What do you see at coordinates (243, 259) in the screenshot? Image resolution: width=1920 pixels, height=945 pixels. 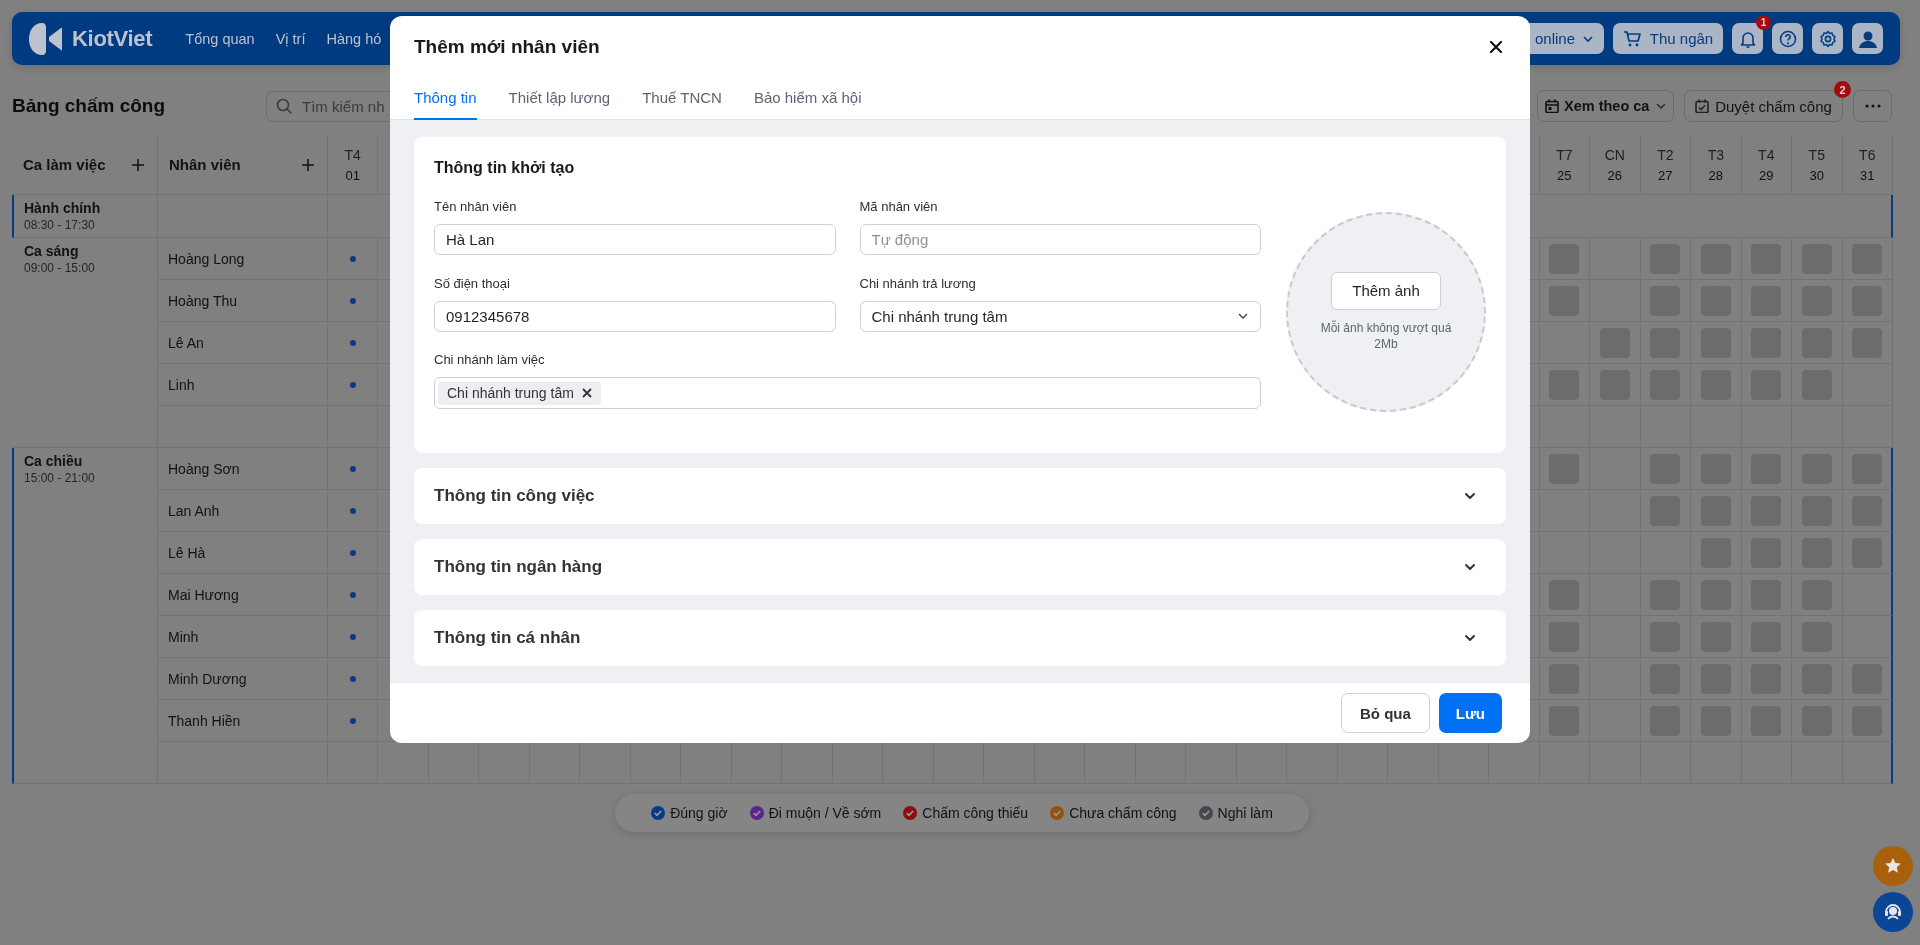 I see `employee-name: Hoàng Long` at bounding box center [243, 259].